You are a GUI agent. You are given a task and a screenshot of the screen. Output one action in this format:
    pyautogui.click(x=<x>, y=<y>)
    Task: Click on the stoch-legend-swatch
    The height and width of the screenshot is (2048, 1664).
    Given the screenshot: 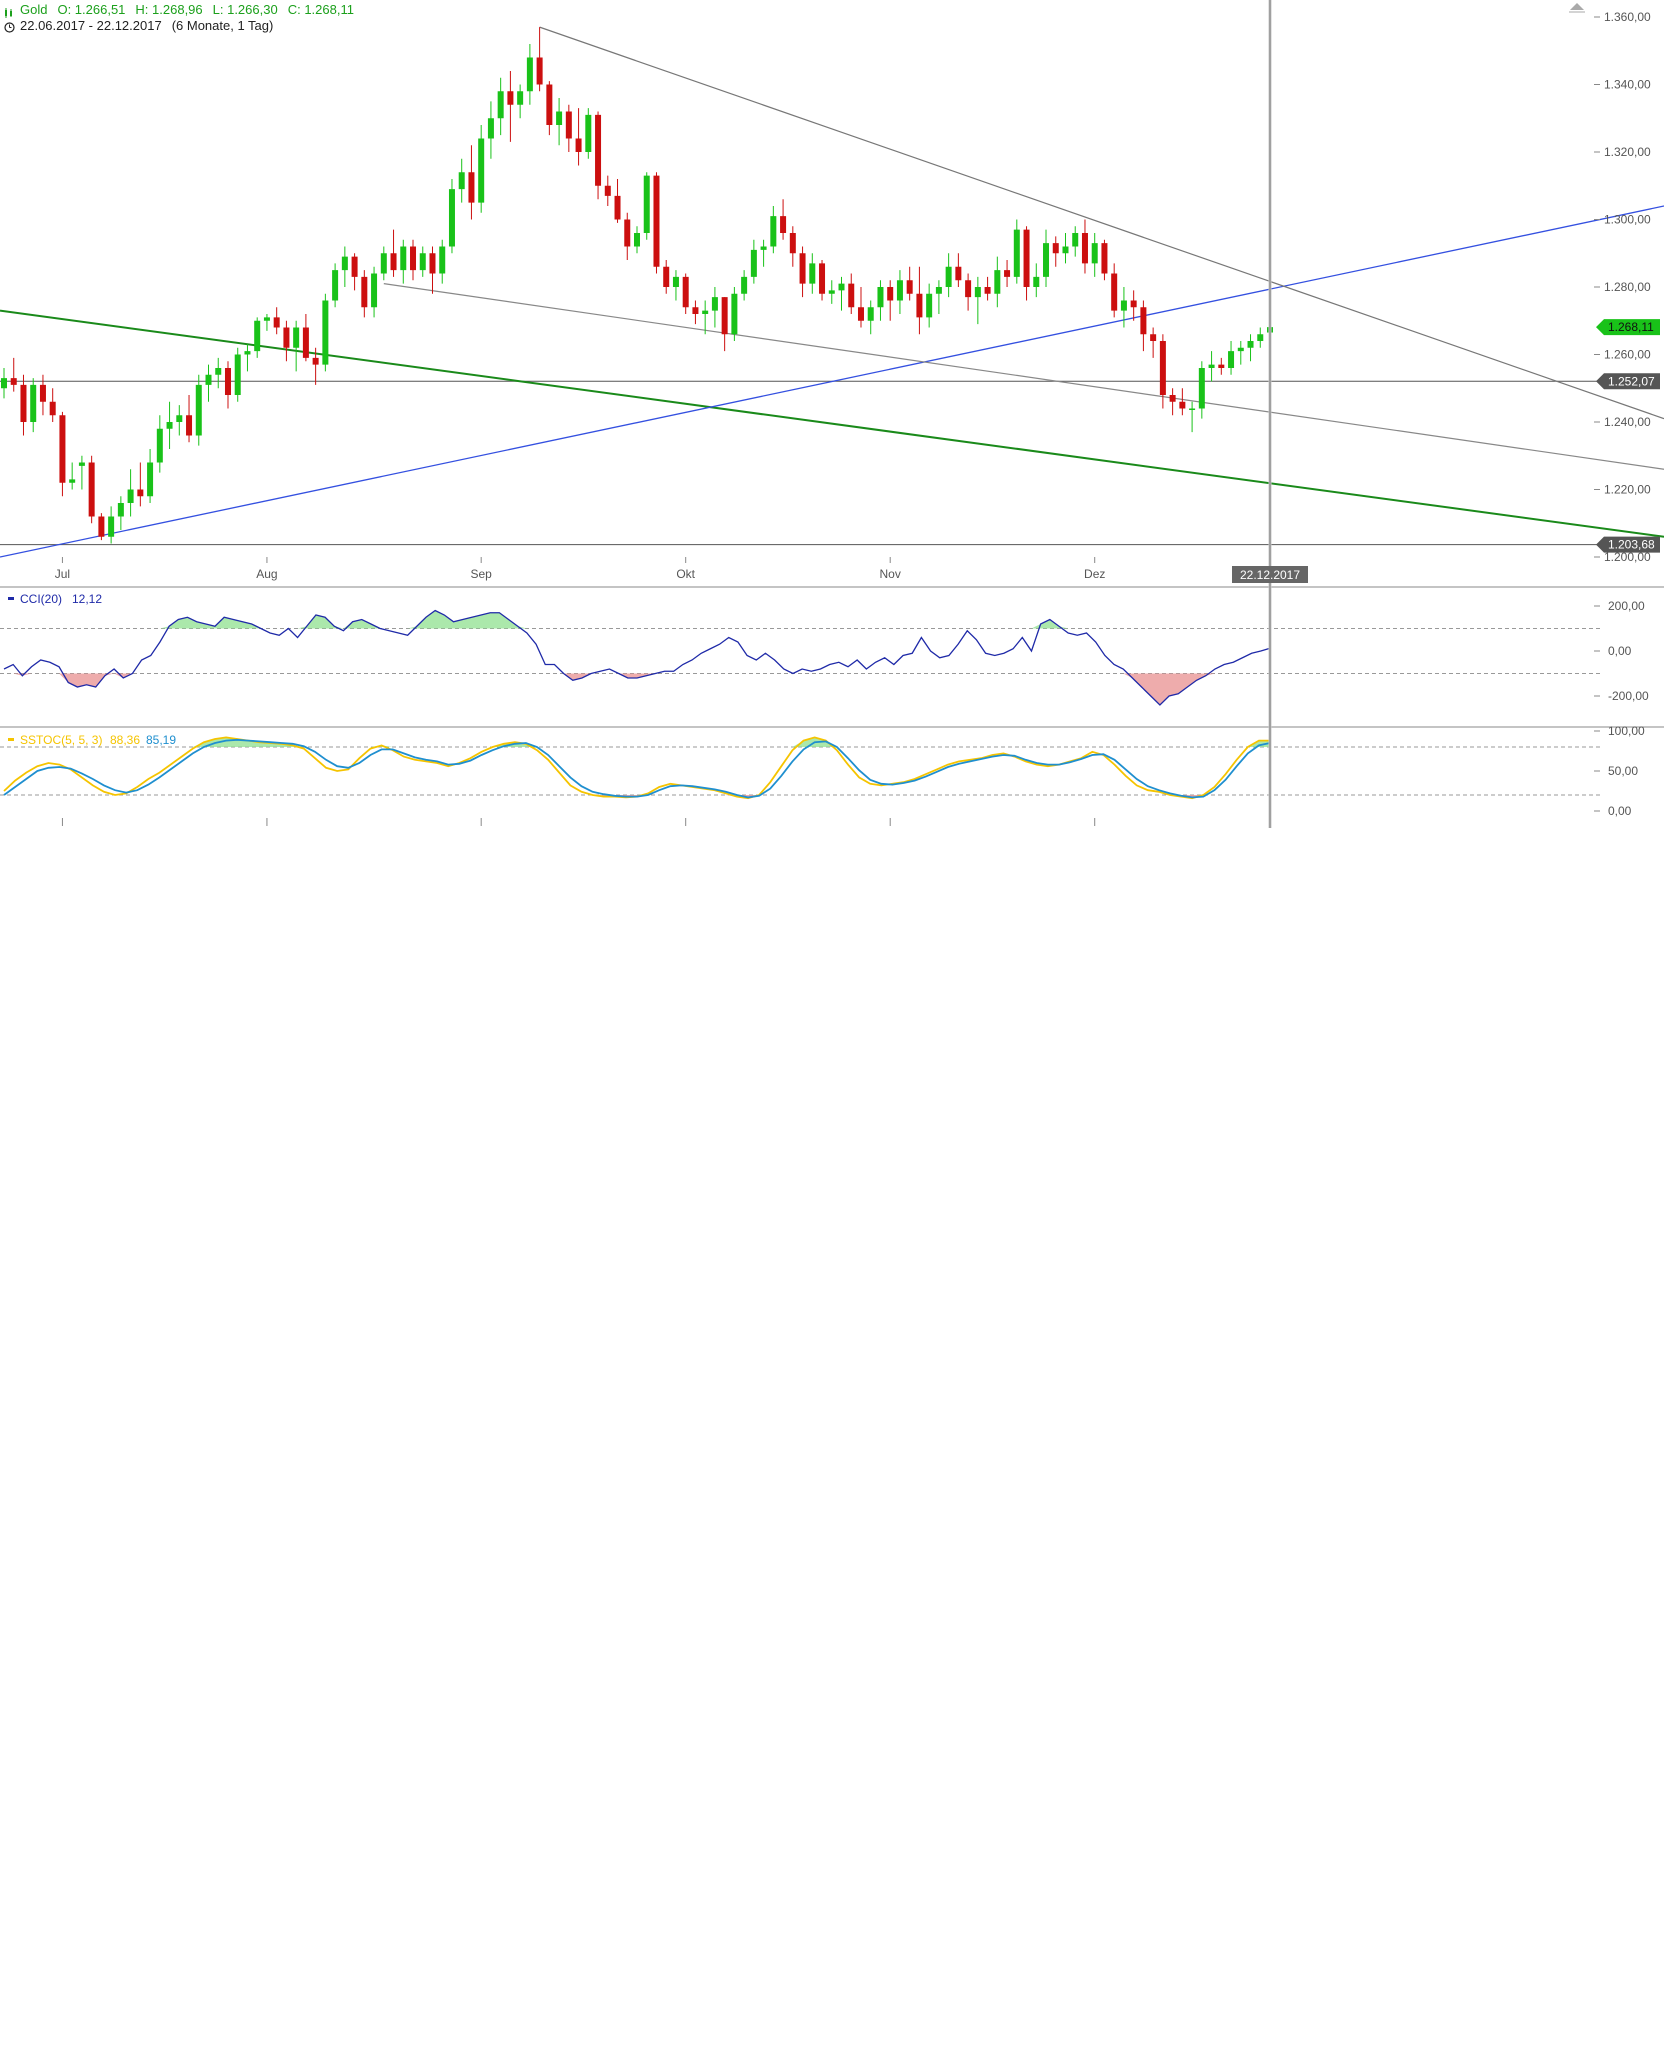 What is the action you would take?
    pyautogui.click(x=11, y=739)
    